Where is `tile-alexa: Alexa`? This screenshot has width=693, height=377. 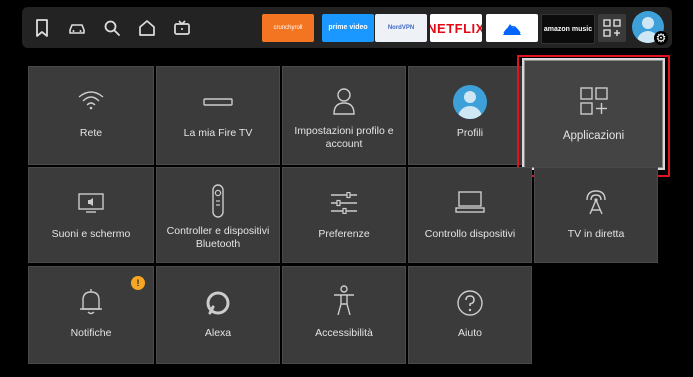
tile-alexa: Alexa is located at coordinates (218, 315).